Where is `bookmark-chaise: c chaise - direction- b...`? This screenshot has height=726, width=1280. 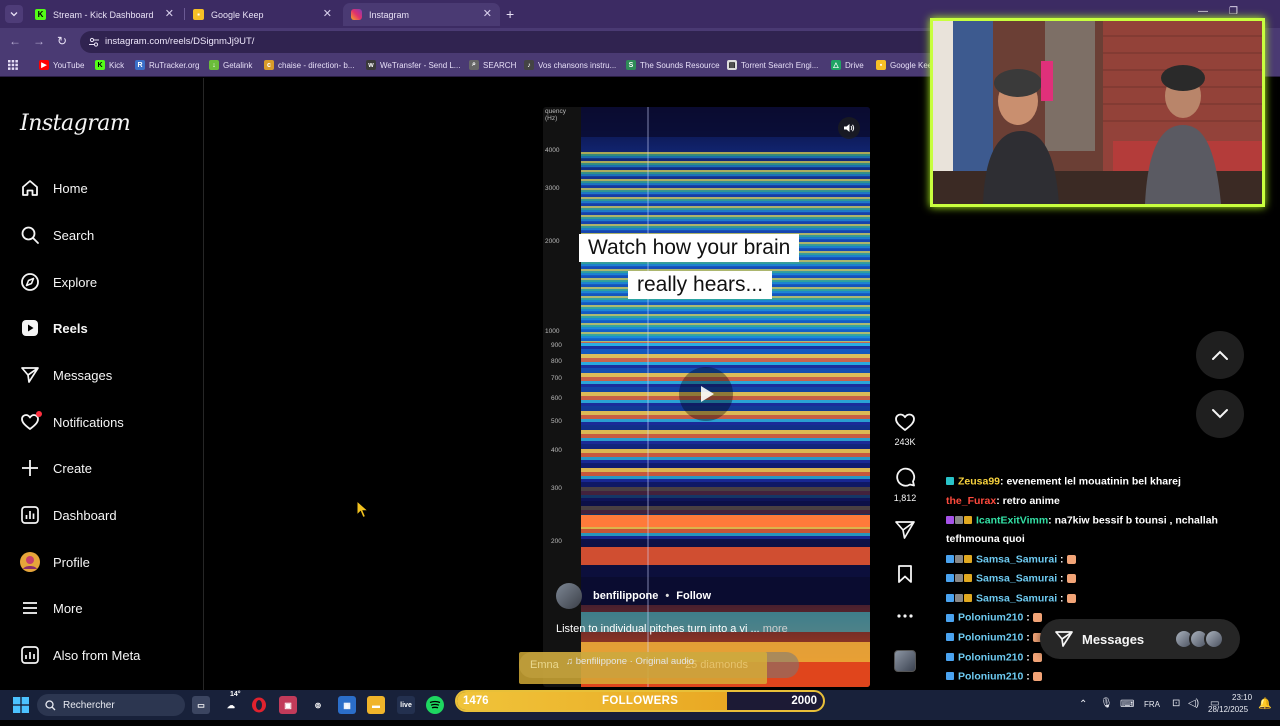 bookmark-chaise: c chaise - direction- b... is located at coordinates (309, 65).